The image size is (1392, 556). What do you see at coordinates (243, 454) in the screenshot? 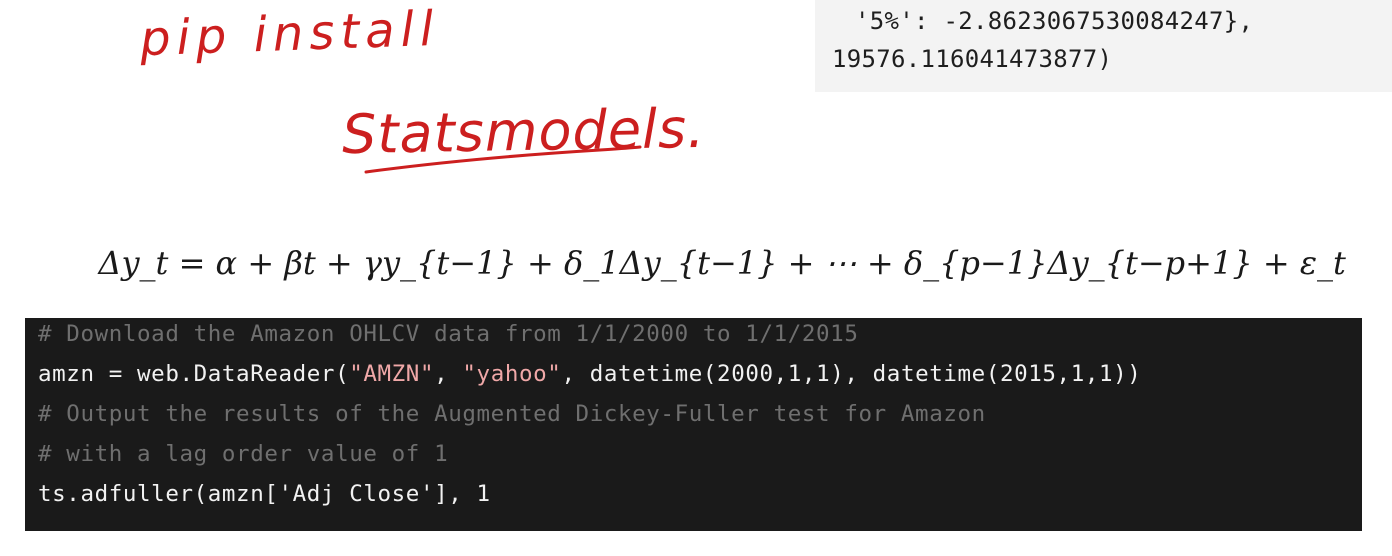
I see `code-comment-3: # with a lag order value of 1` at bounding box center [243, 454].